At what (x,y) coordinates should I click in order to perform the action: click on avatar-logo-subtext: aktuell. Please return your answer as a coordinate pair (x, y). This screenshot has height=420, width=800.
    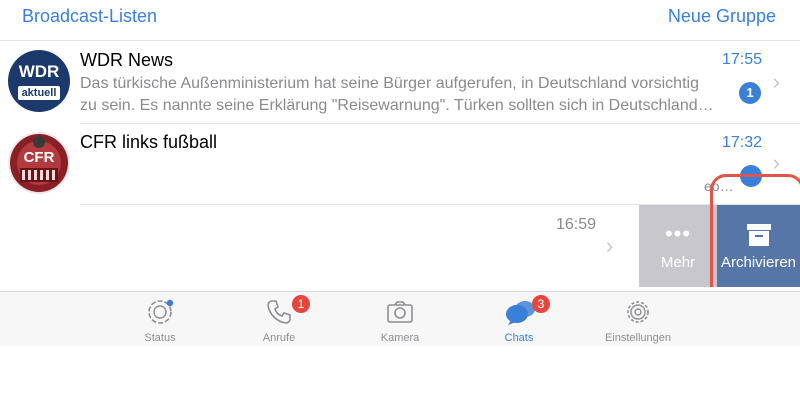
    Looking at the image, I should click on (39, 93).